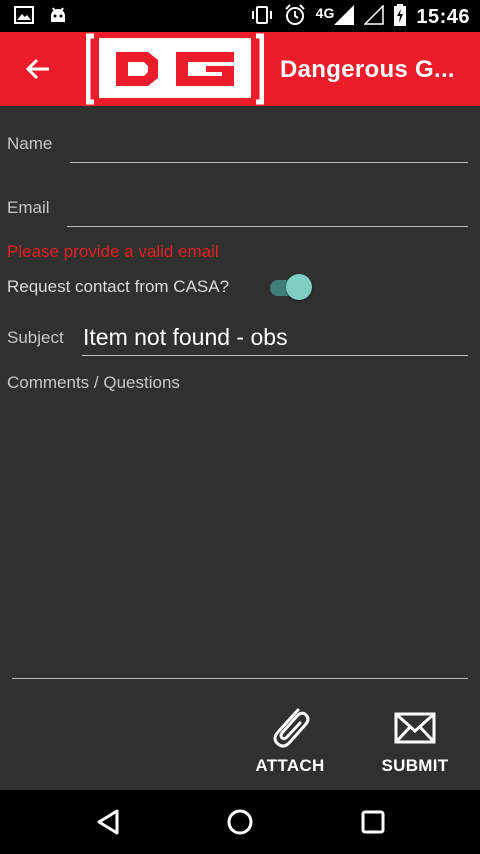  I want to click on image-notification-icon, so click(24, 17).